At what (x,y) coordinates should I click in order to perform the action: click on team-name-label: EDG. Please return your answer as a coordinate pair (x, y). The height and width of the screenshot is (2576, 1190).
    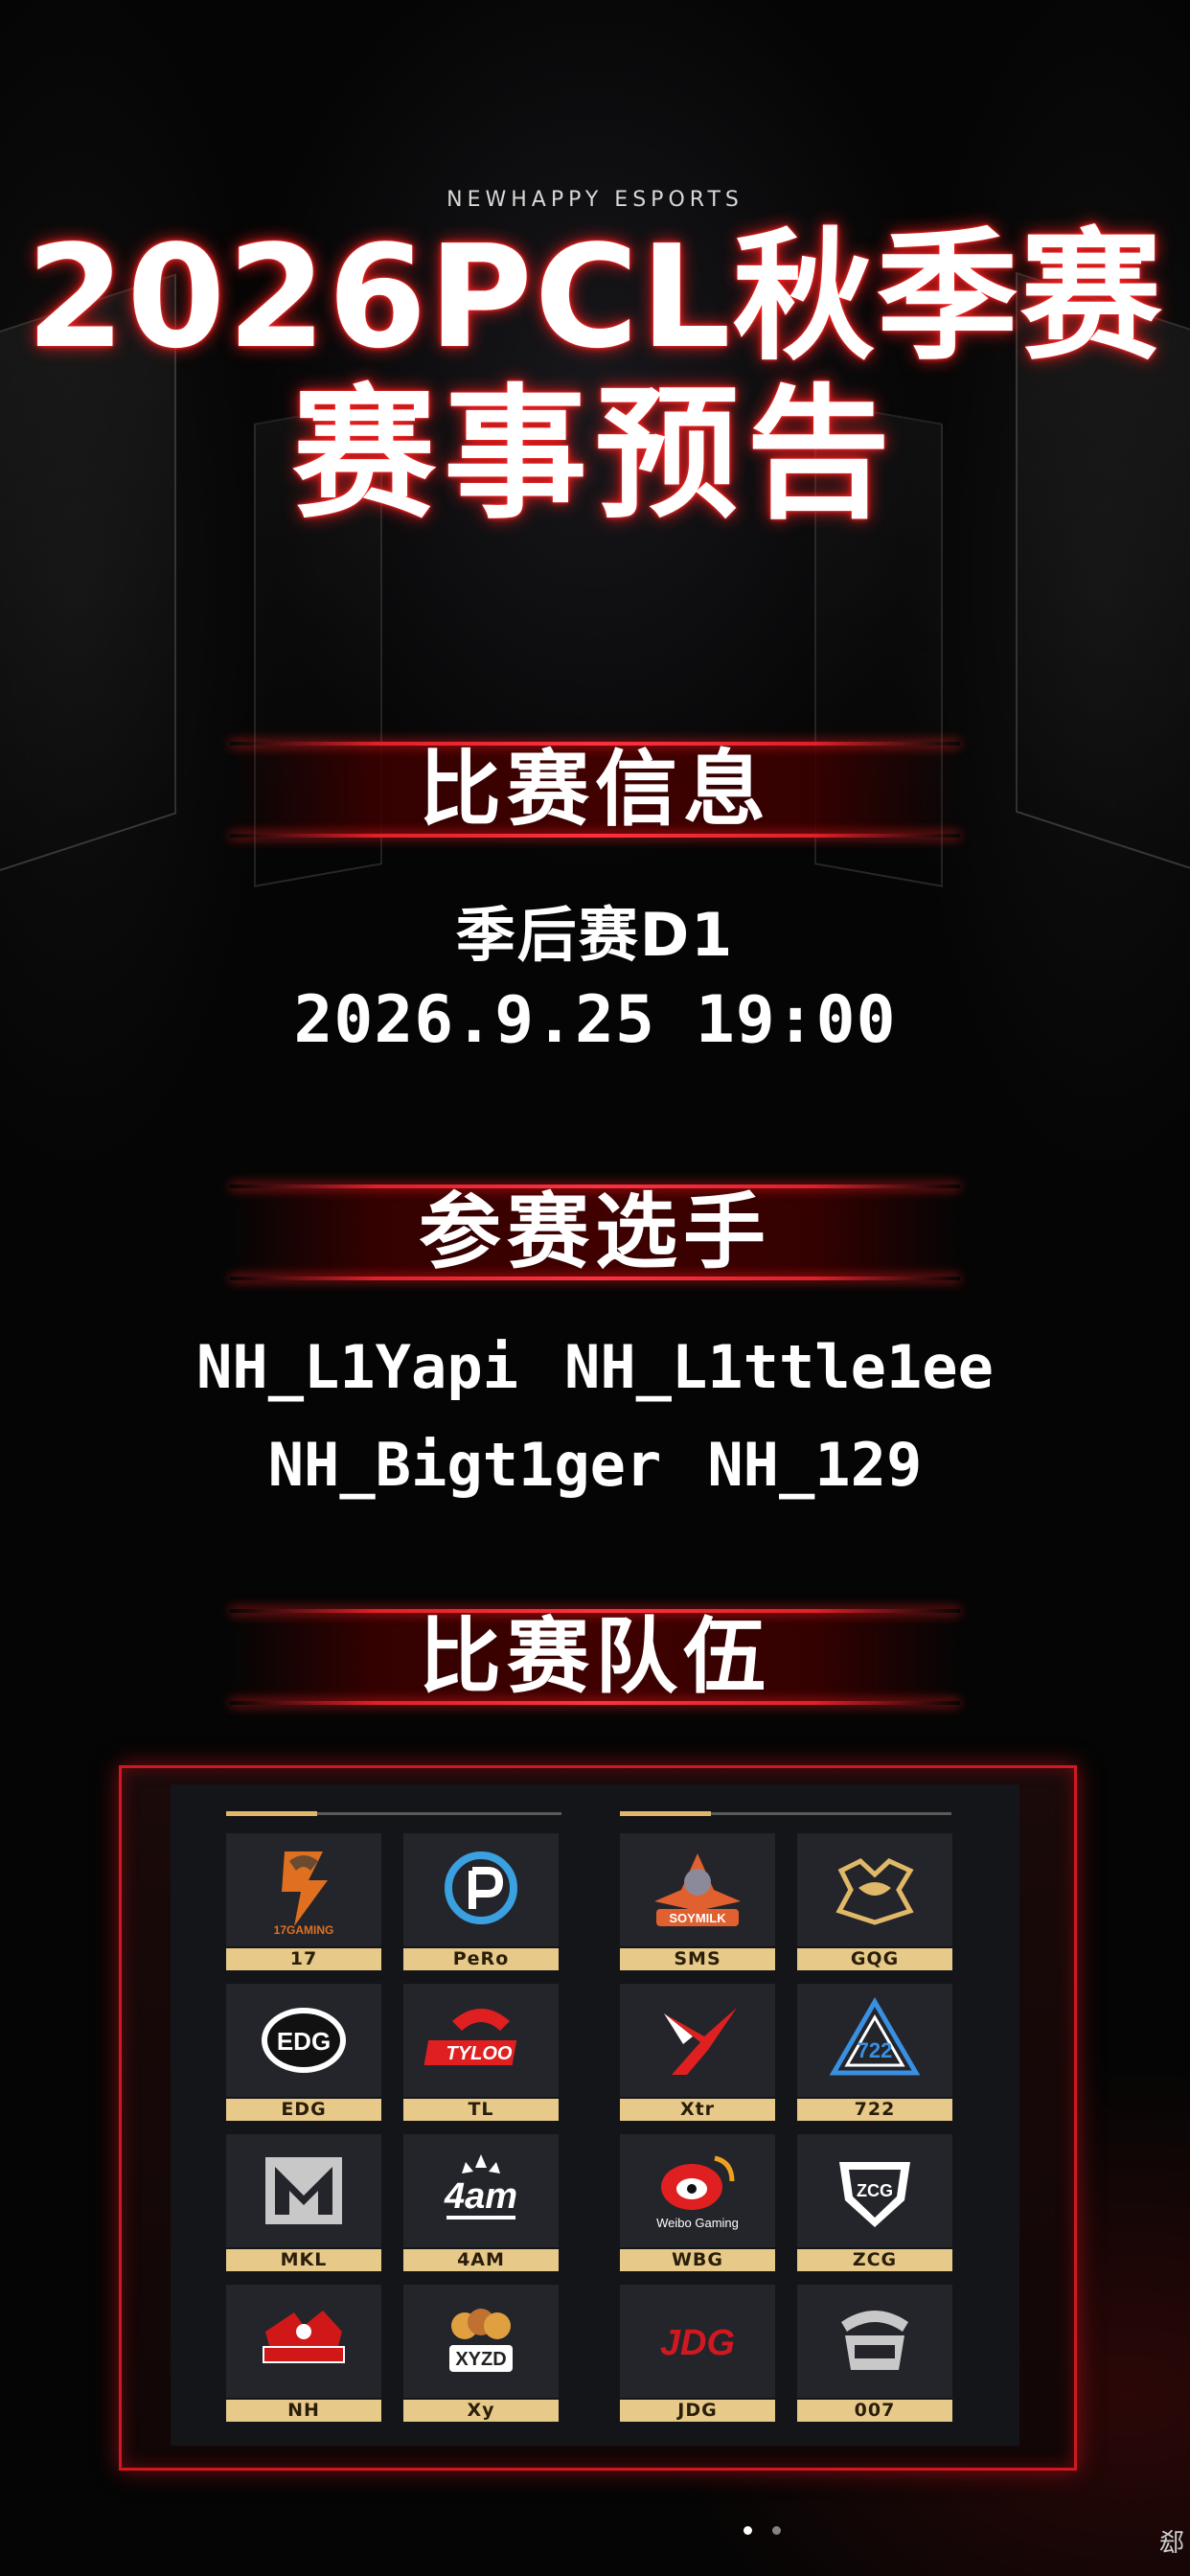
    Looking at the image, I should click on (303, 2110).